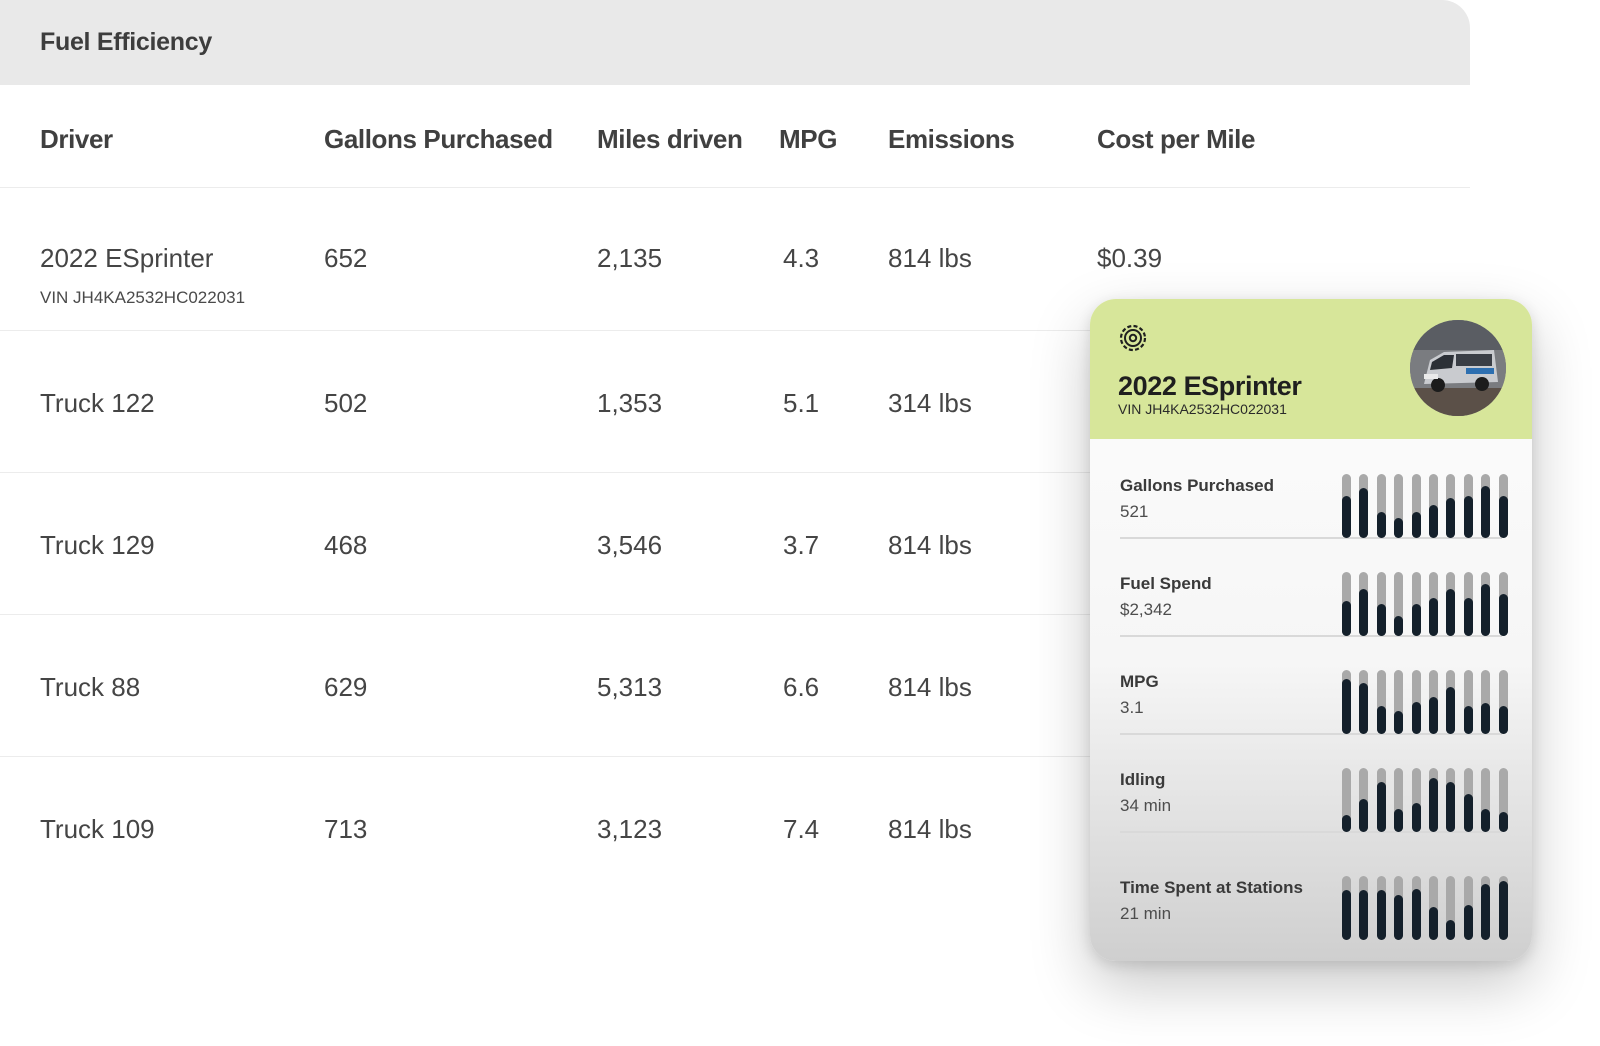  What do you see at coordinates (1139, 681) in the screenshot?
I see `metric-label: MPG` at bounding box center [1139, 681].